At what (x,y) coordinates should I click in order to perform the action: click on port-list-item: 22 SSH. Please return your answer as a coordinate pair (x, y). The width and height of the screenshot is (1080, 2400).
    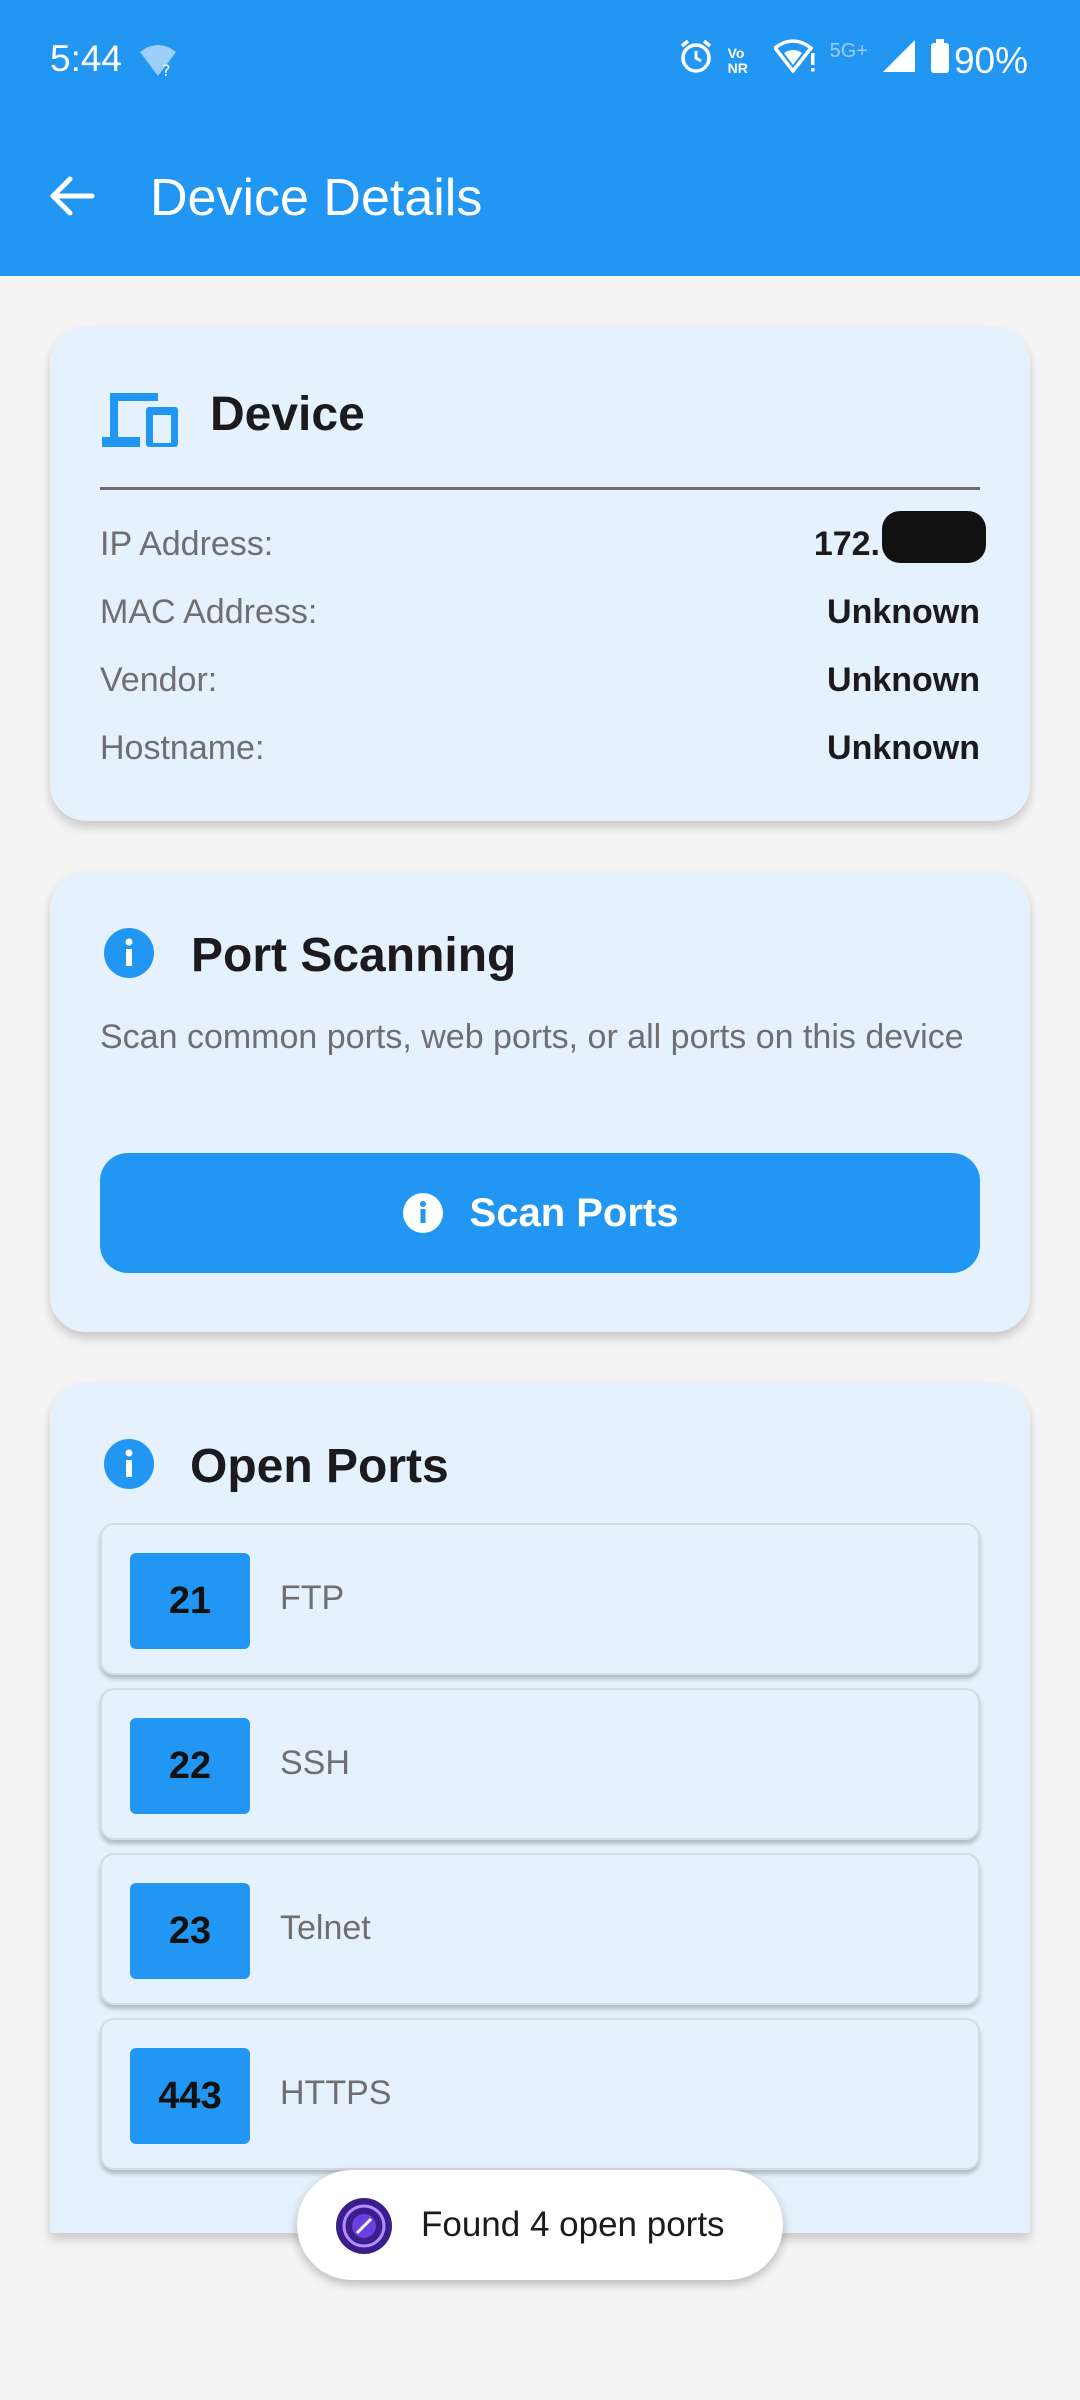
    Looking at the image, I should click on (540, 1764).